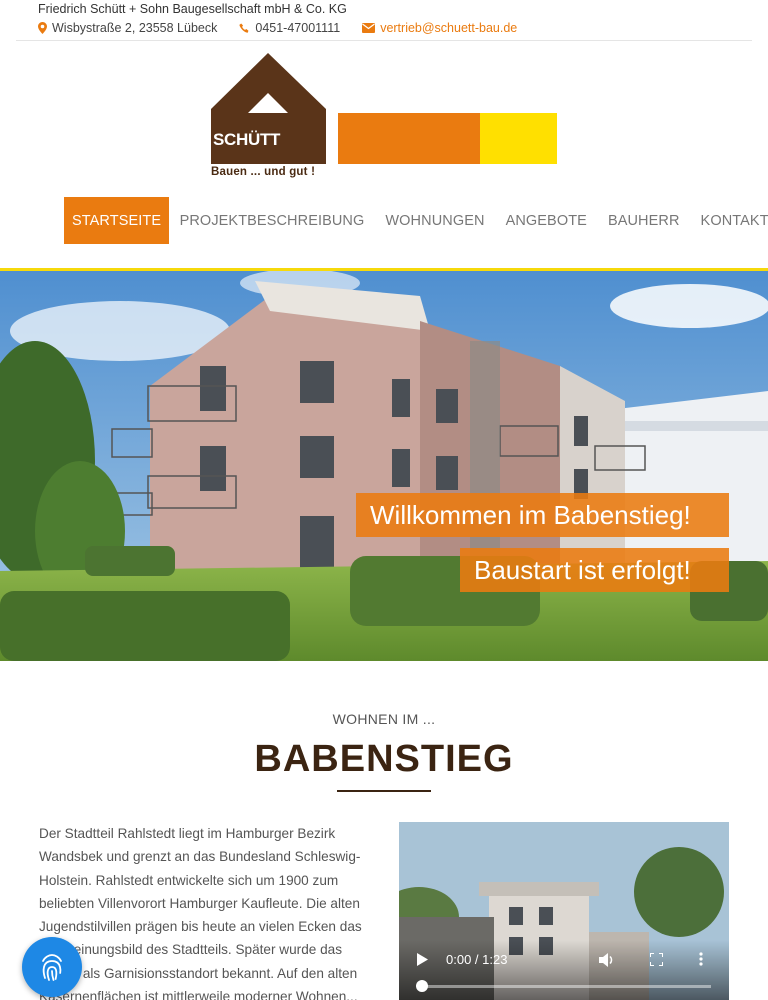  What do you see at coordinates (729, 220) in the screenshot?
I see `nav-item-kontakt: Kontakt` at bounding box center [729, 220].